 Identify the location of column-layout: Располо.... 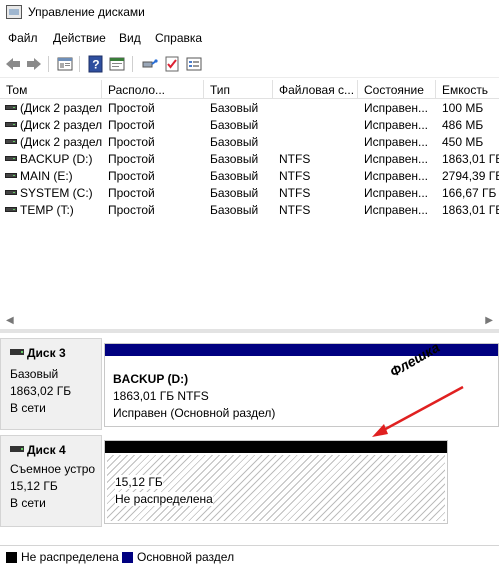
(153, 89).